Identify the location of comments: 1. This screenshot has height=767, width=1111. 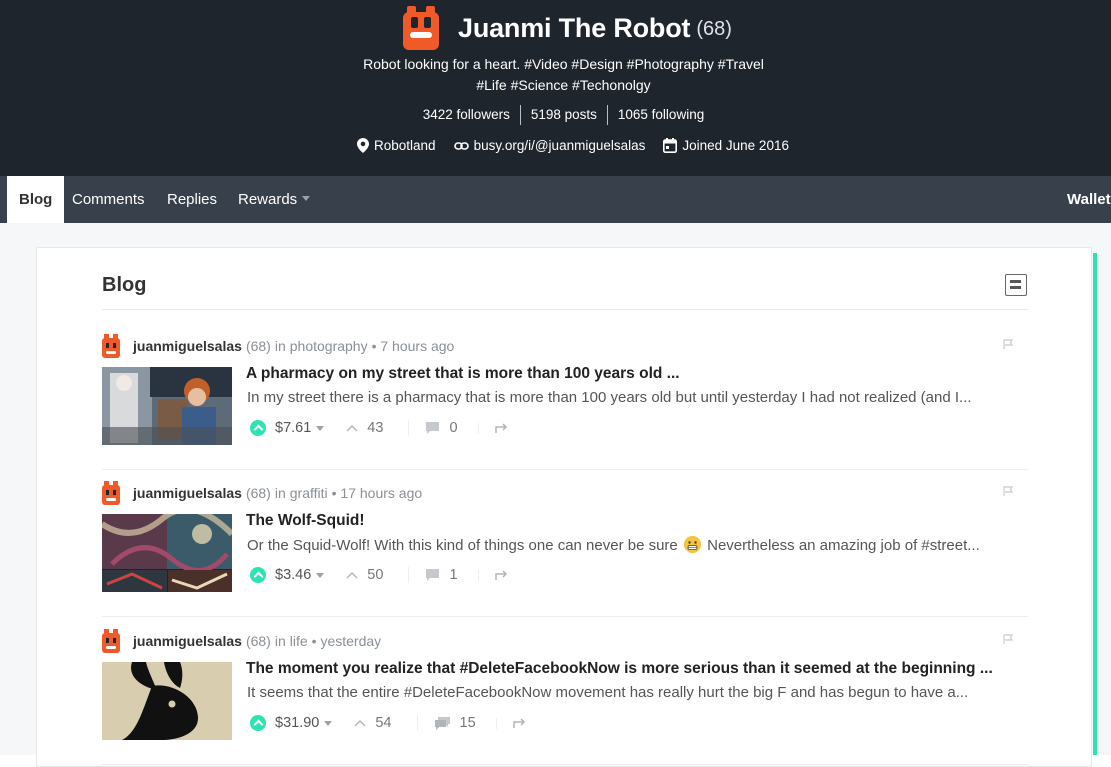
(433, 575).